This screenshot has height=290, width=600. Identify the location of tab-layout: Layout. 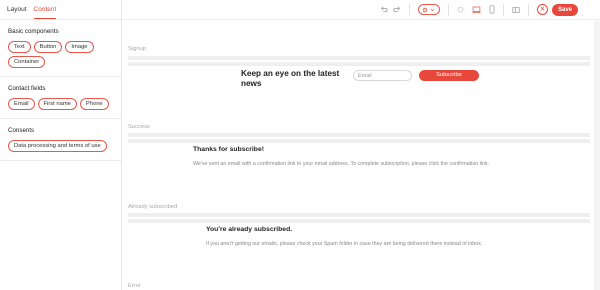
(17, 12).